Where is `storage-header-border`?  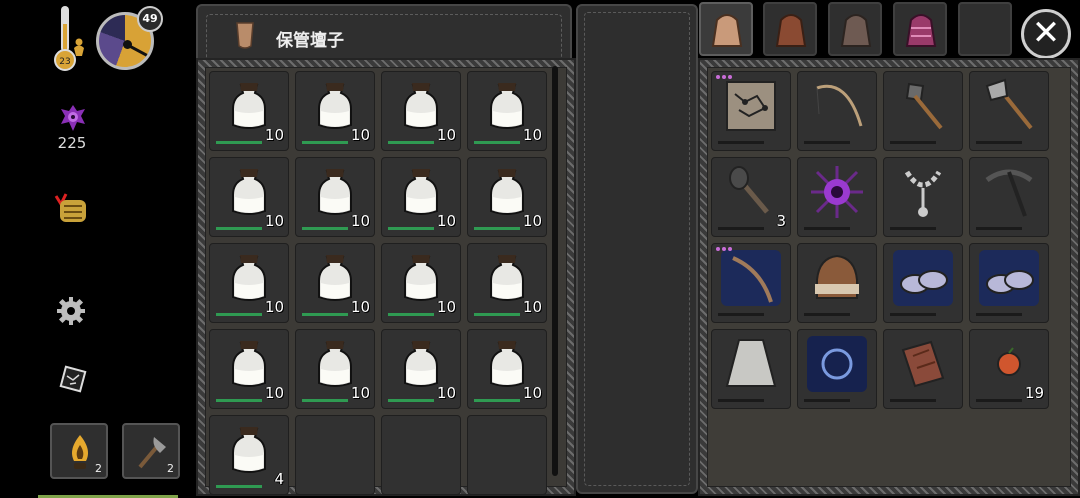
storage-header-border is located at coordinates (384, 37).